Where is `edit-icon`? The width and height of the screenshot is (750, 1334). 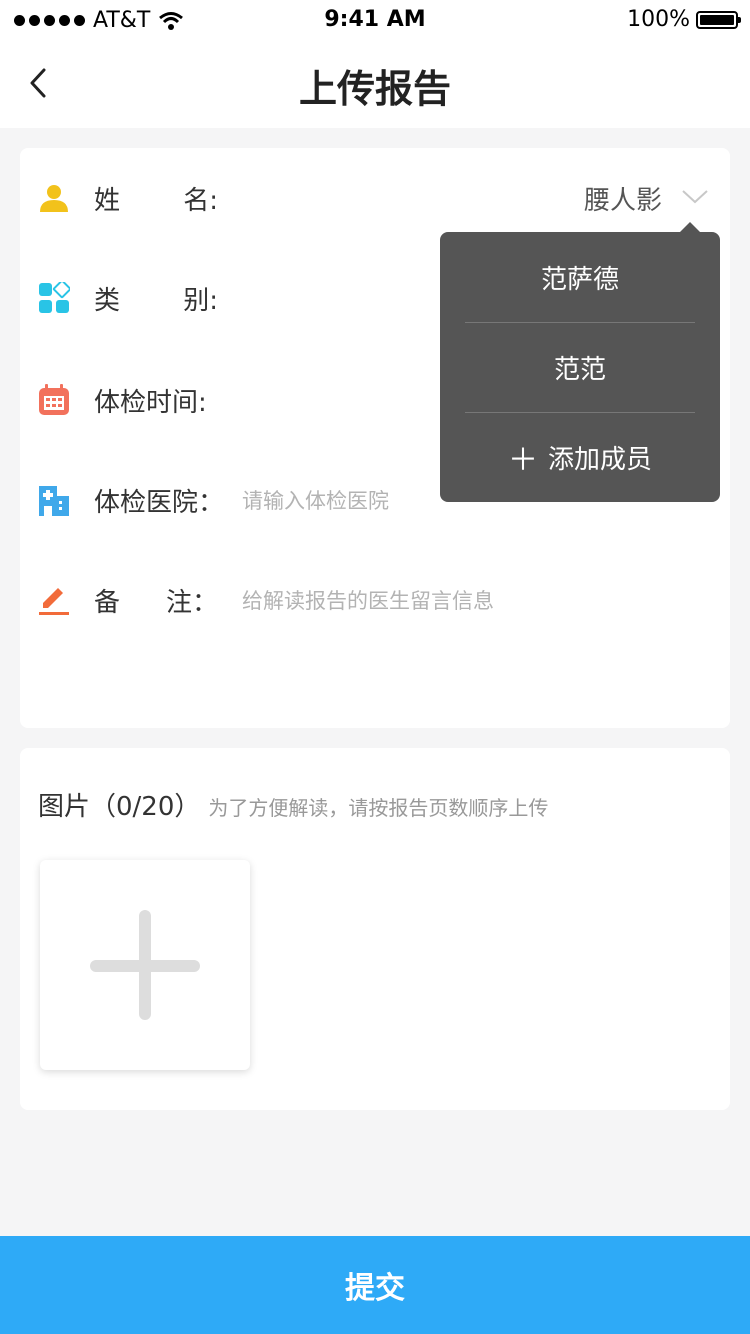 edit-icon is located at coordinates (54, 601).